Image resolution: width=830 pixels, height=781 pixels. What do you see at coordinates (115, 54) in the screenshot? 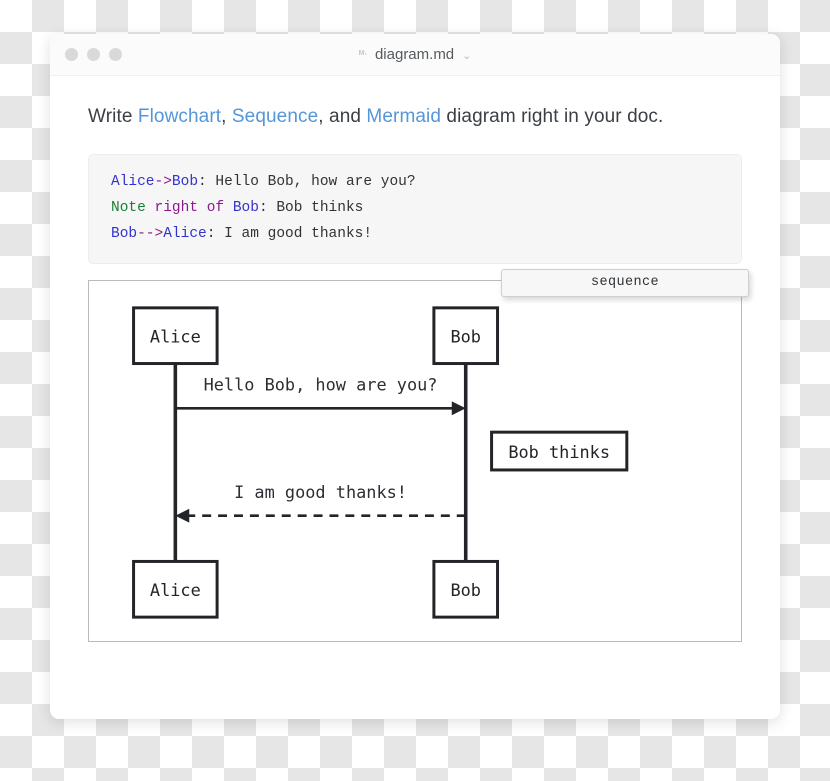
I see `maximize-button-icon` at bounding box center [115, 54].